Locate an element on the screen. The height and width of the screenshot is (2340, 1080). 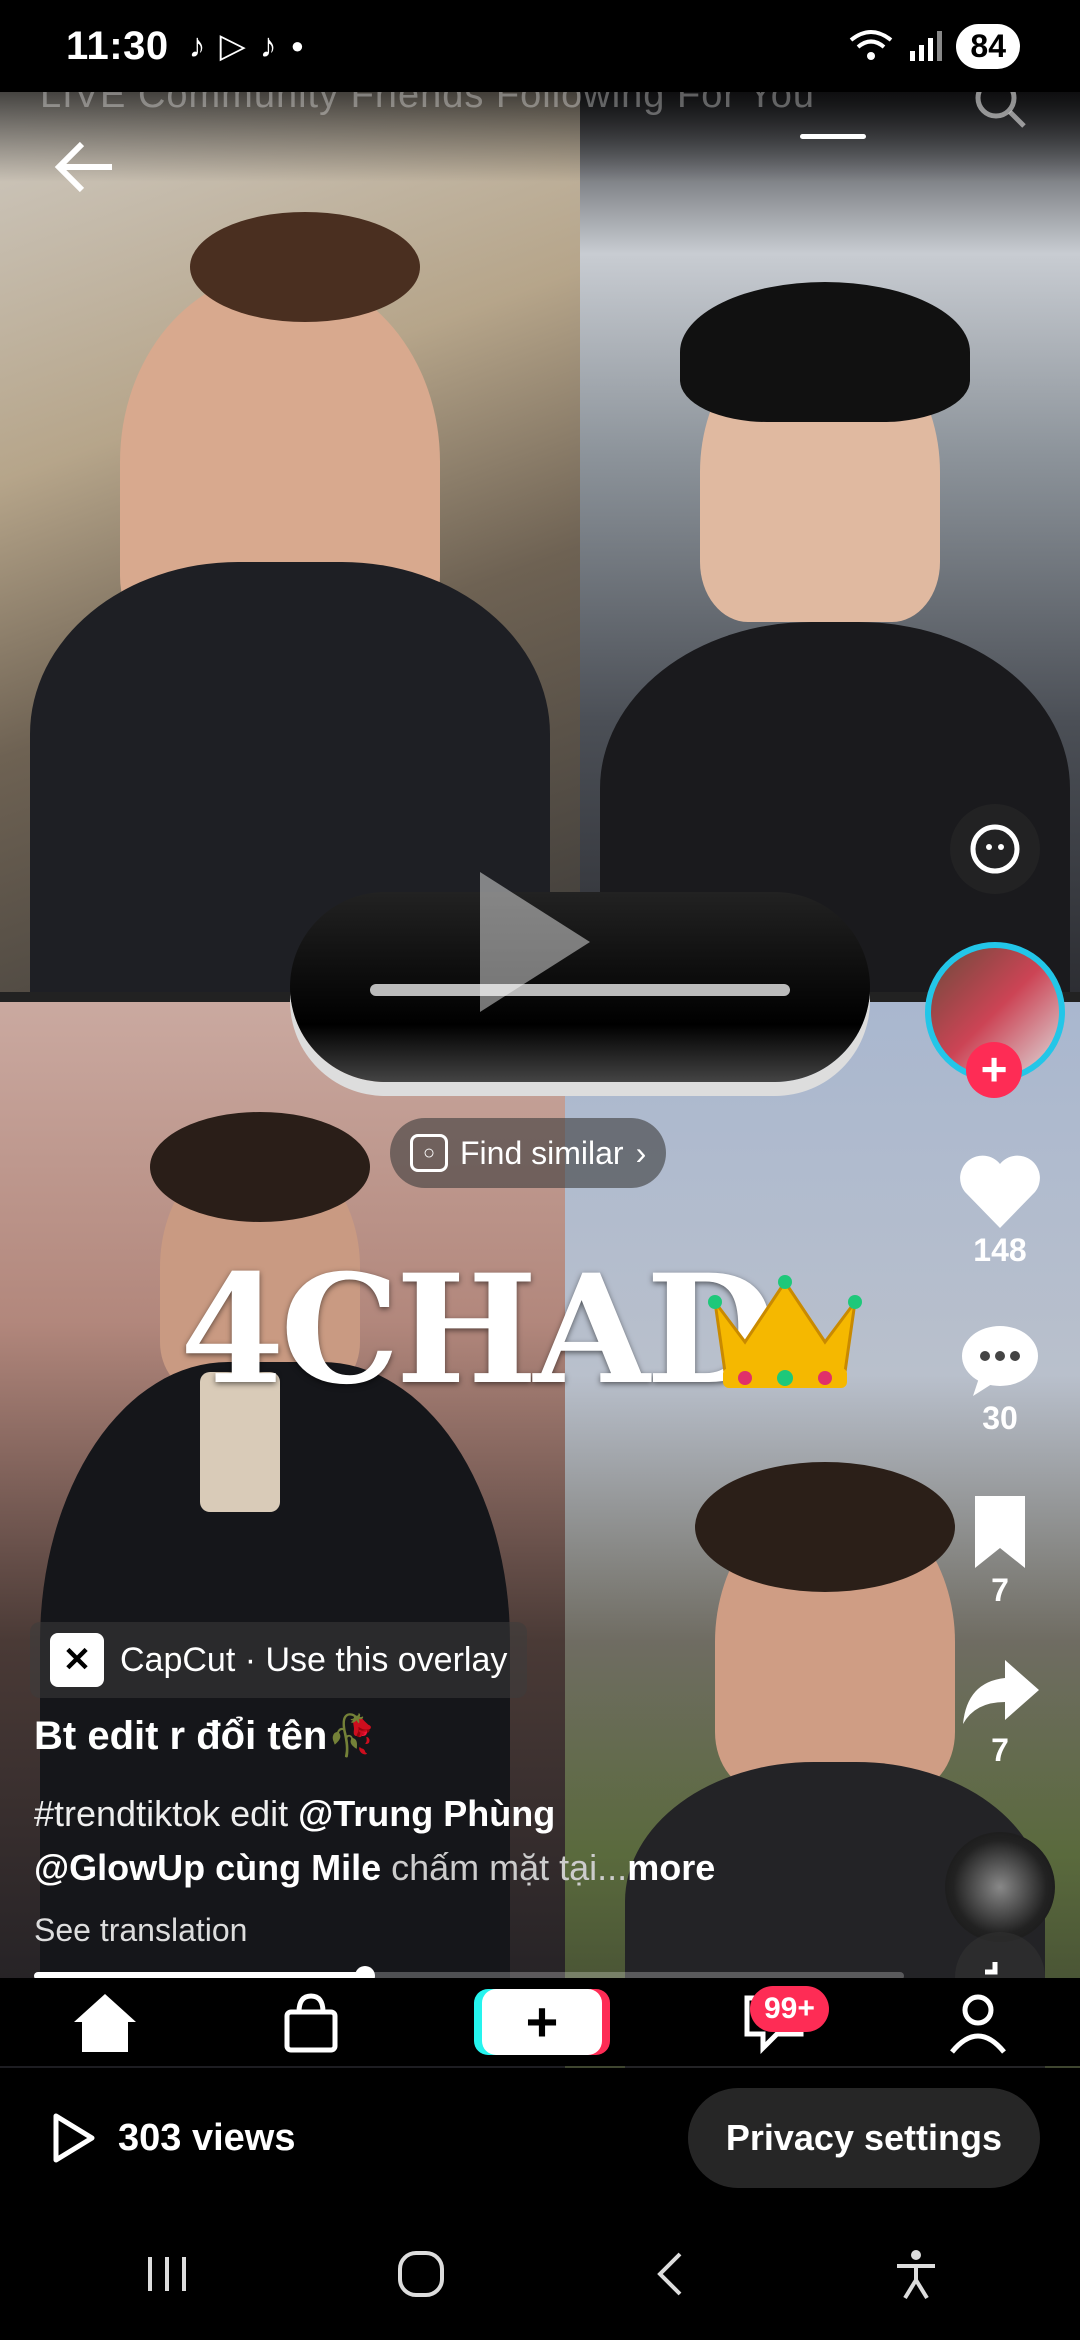
views-count: 303 views is located at coordinates (172, 2138).